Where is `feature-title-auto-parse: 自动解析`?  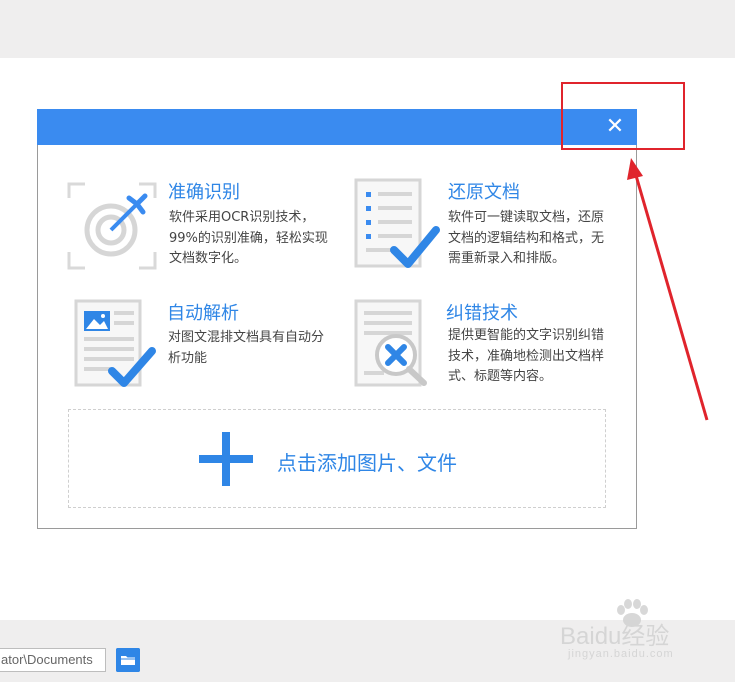
feature-title-auto-parse: 自动解析 is located at coordinates (203, 313).